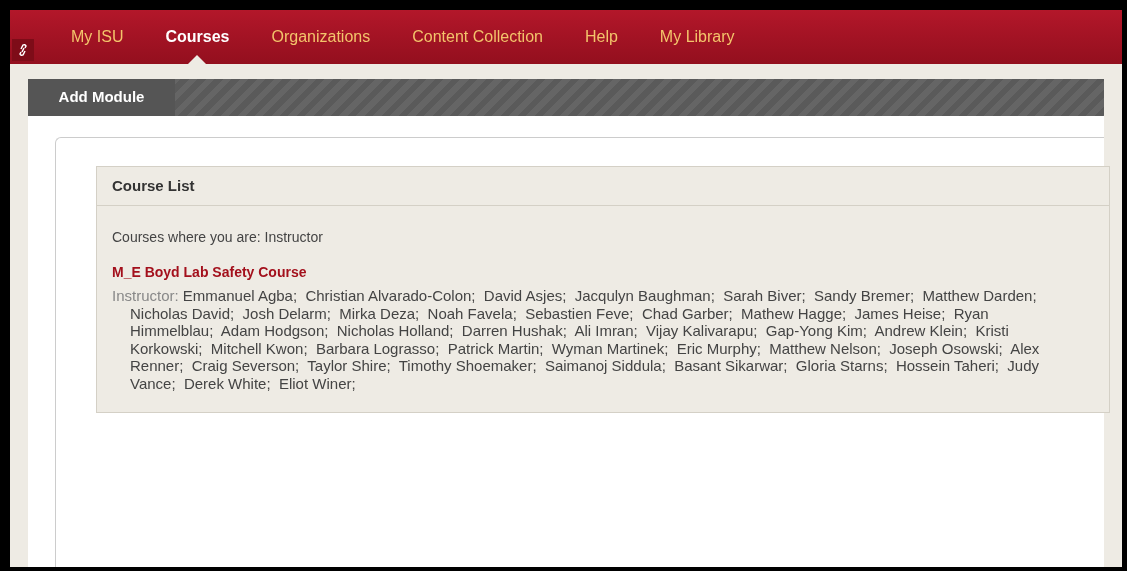 Image resolution: width=1127 pixels, height=571 pixels. What do you see at coordinates (153, 185) in the screenshot?
I see `module-title: Course List` at bounding box center [153, 185].